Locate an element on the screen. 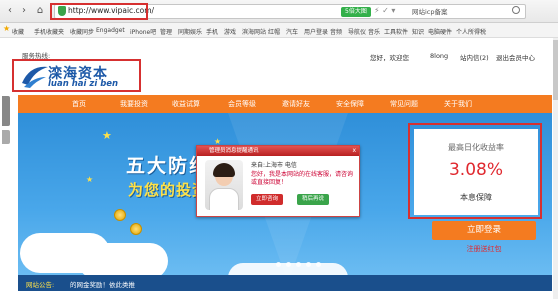 The image size is (558, 299). carousel-dots is located at coordinates (301, 265).